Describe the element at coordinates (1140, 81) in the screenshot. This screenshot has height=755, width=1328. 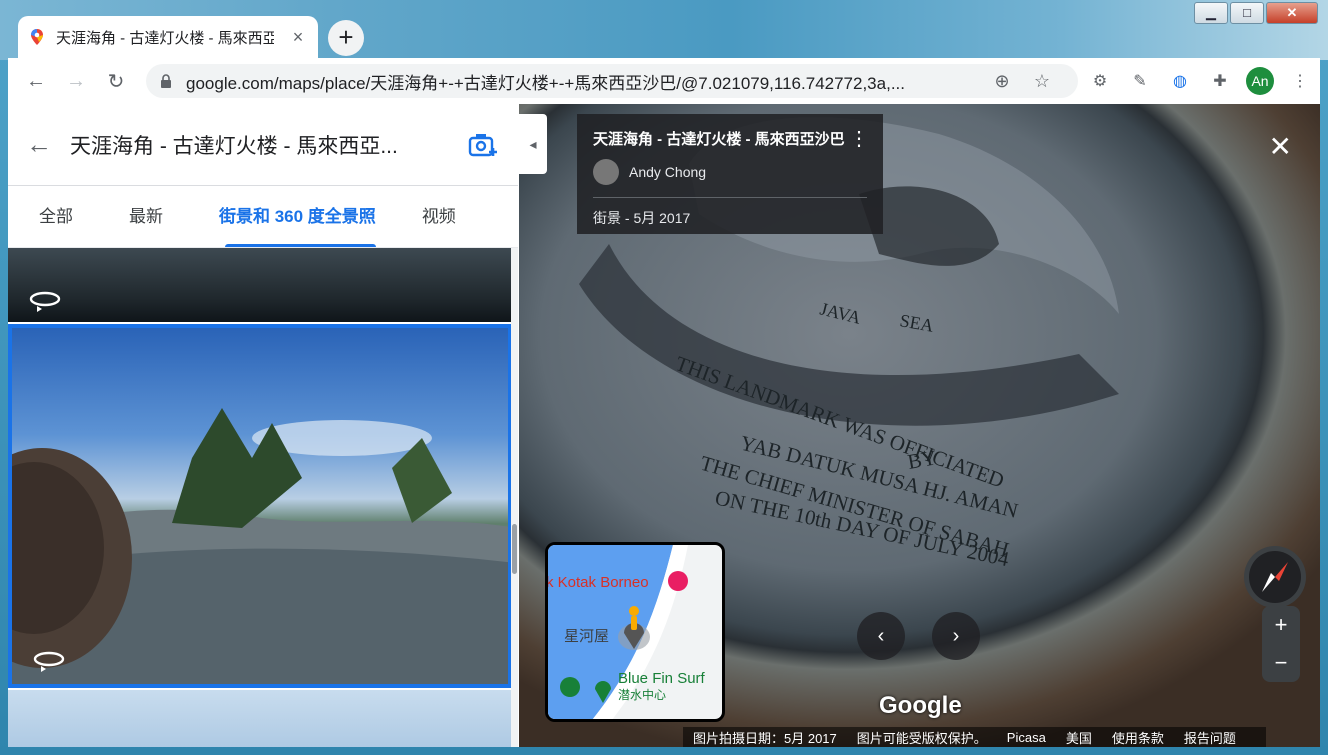
I see `evernote-icon: ✎` at that location.